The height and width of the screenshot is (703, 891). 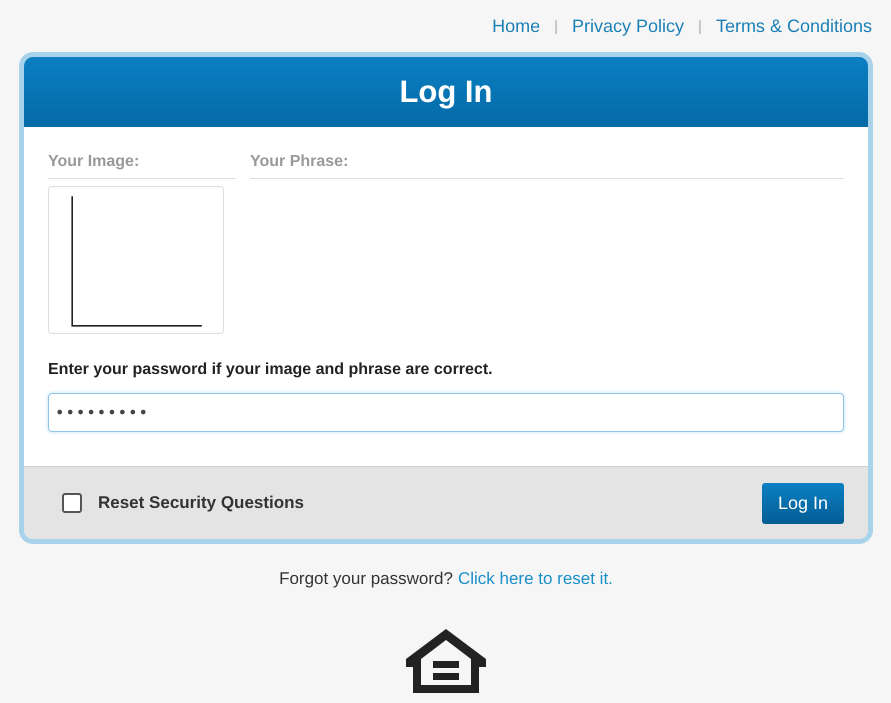 I want to click on nav-link: Terms & Conditions, so click(x=794, y=26).